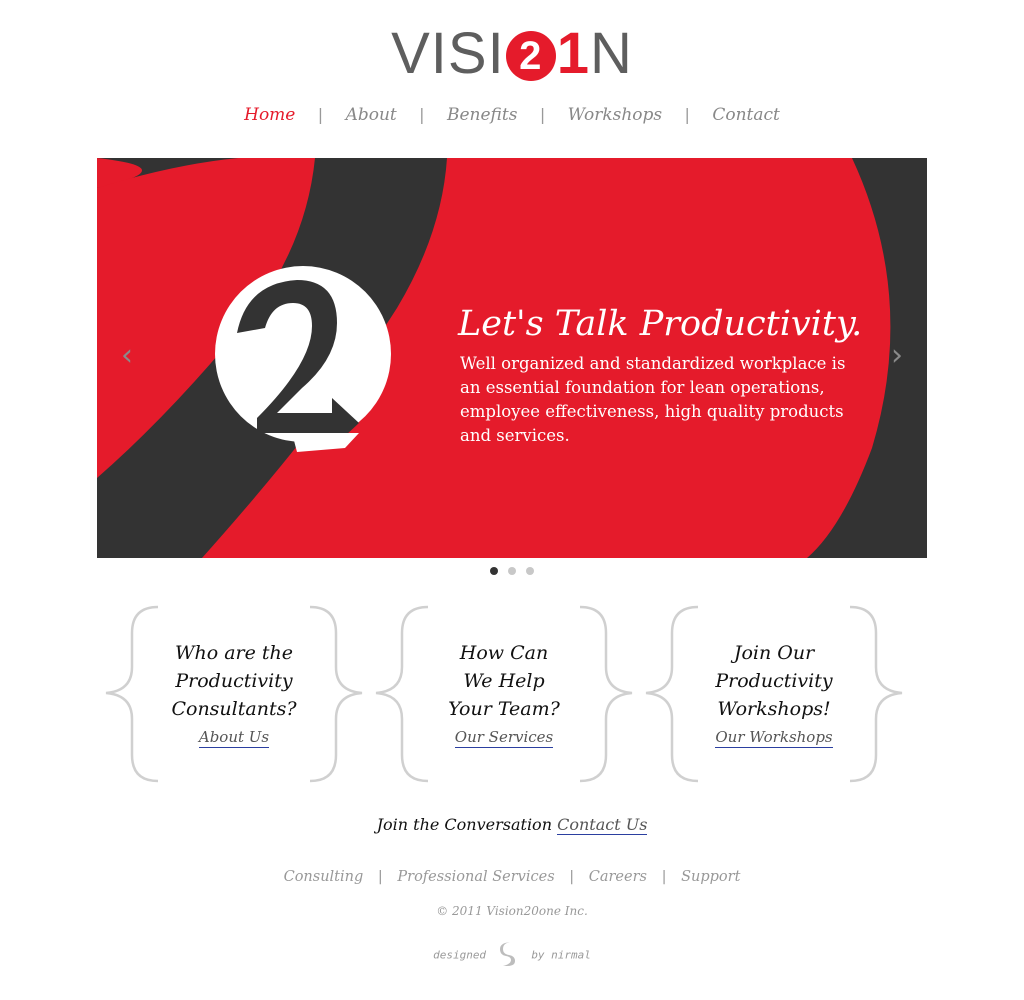 This screenshot has height=1000, width=1024. Describe the element at coordinates (460, 955) in the screenshot. I see `credit-left-text: designed` at that location.